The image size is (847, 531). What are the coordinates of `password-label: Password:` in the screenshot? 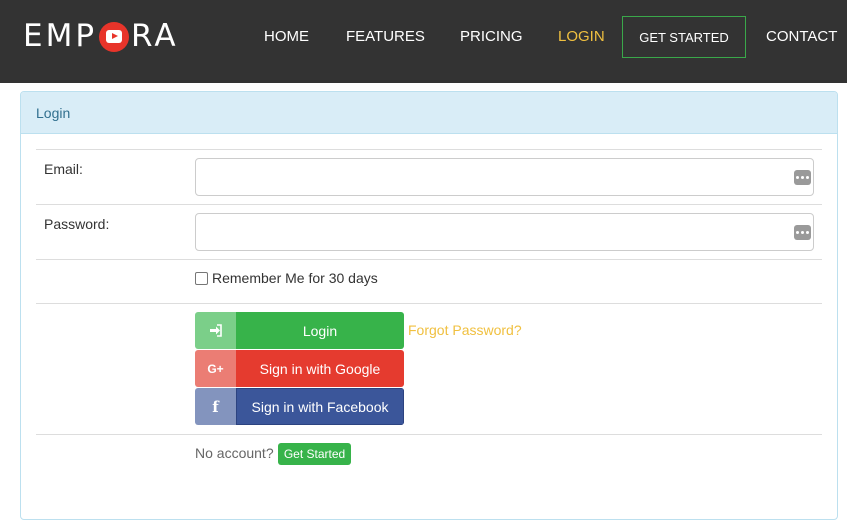 It's located at (77, 224).